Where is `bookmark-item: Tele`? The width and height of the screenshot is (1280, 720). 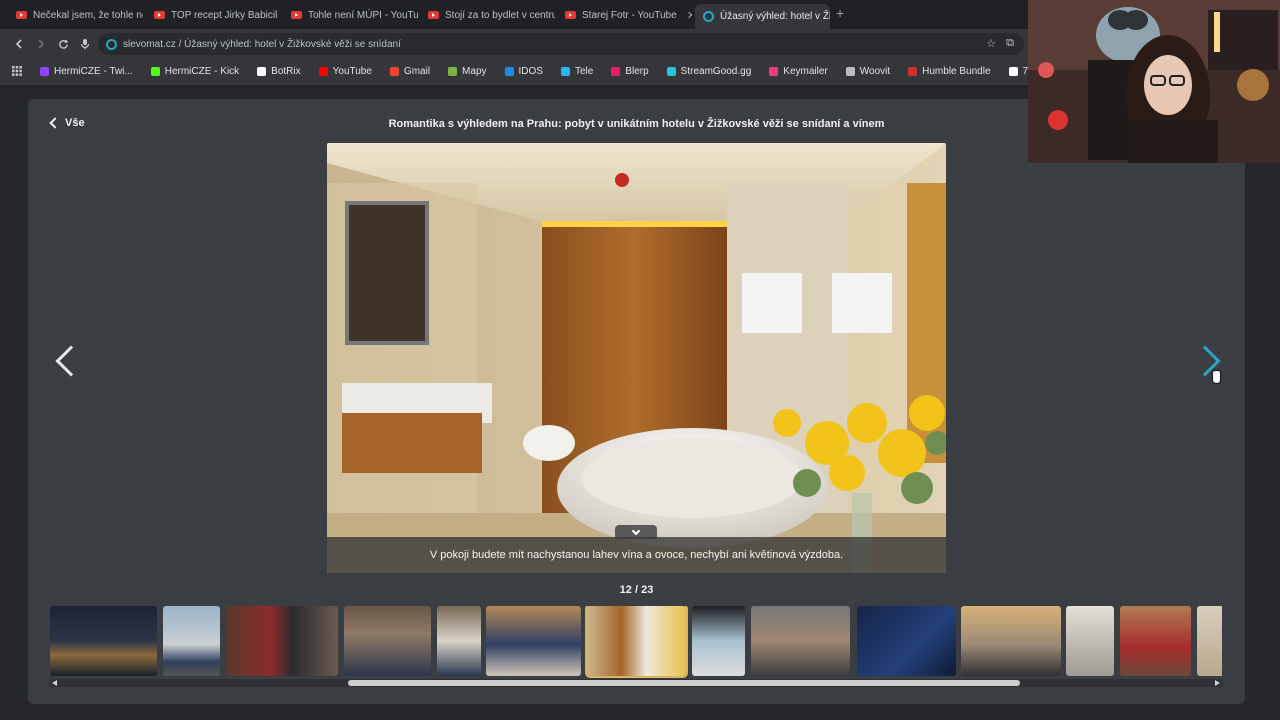
bookmark-item: Tele is located at coordinates (577, 71).